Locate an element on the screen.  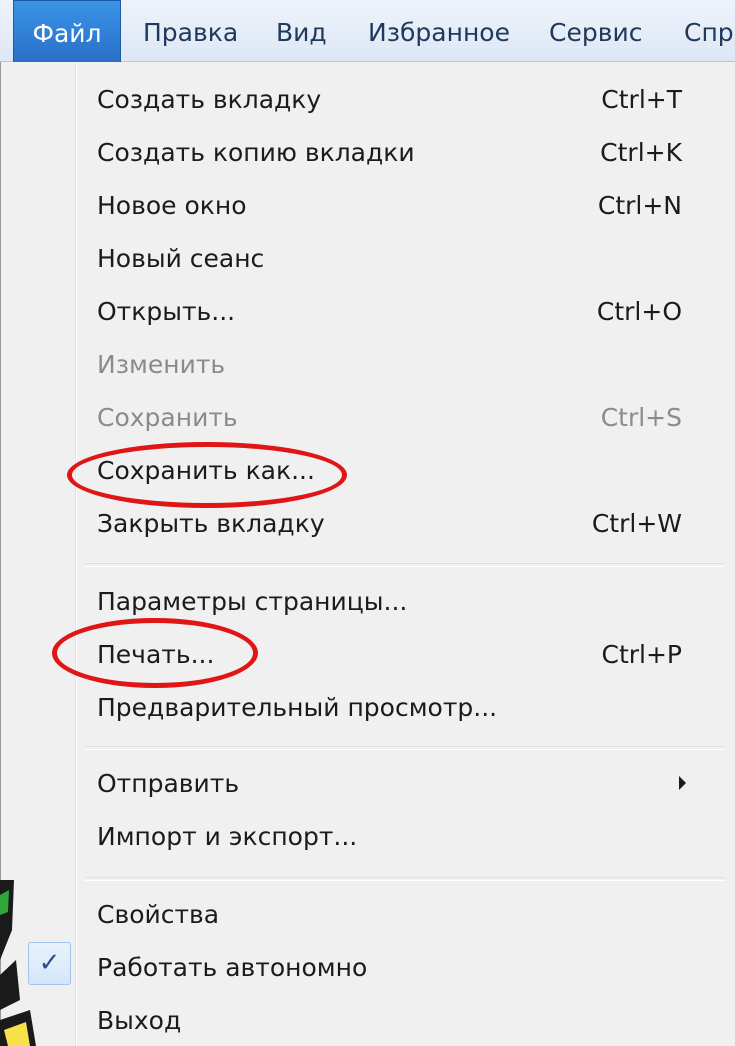
highlight-circle-print is located at coordinates (155, 653).